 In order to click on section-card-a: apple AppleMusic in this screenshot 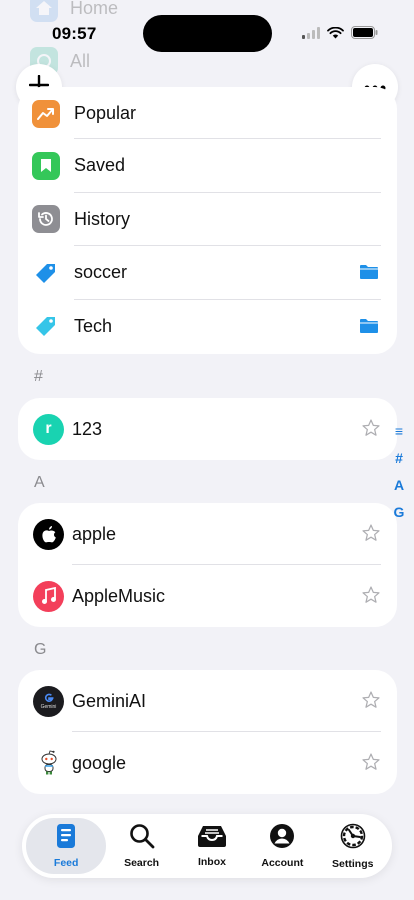, I will do `click(207, 565)`.